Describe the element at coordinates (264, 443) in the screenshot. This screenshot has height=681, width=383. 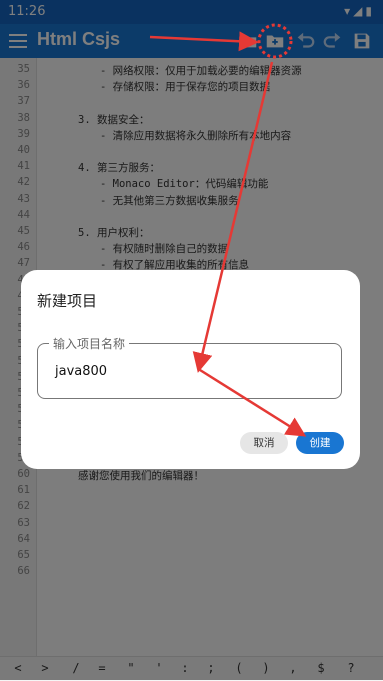
I see `cancel-button: 取消` at that location.